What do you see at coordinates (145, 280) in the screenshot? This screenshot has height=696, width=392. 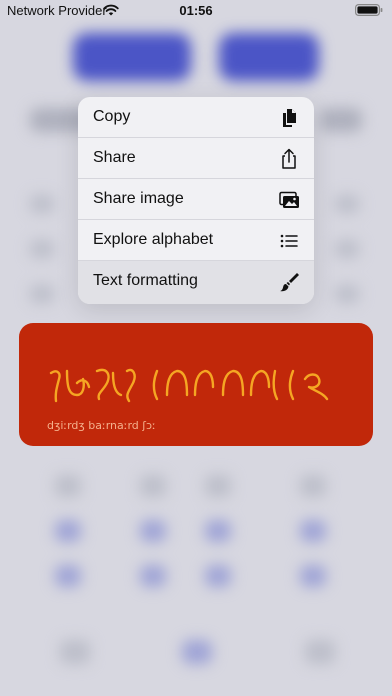 I see `menu-item-label: Text formatting` at bounding box center [145, 280].